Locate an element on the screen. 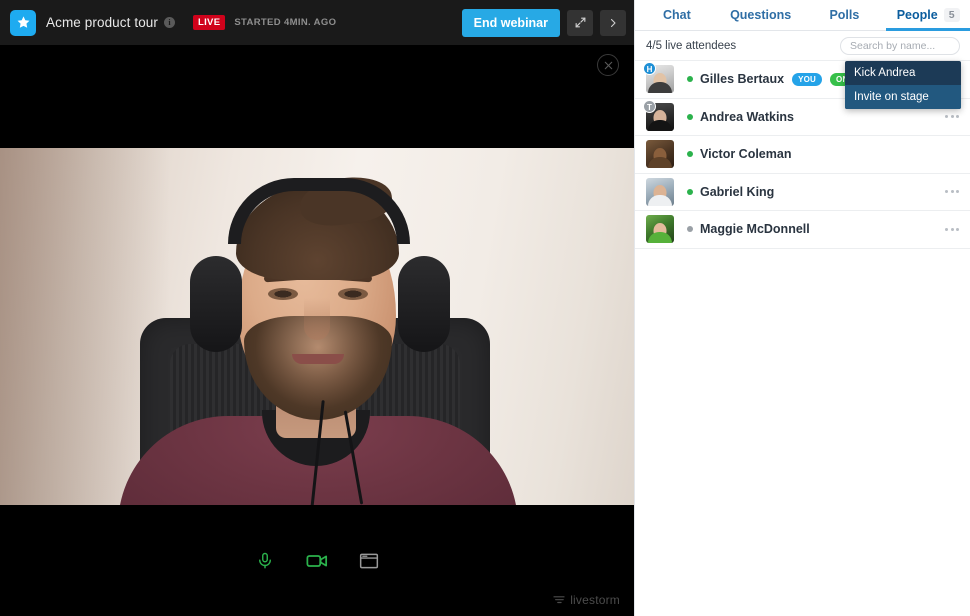 The image size is (970, 616). attendee-name: Maggie McDonnell is located at coordinates (755, 229).